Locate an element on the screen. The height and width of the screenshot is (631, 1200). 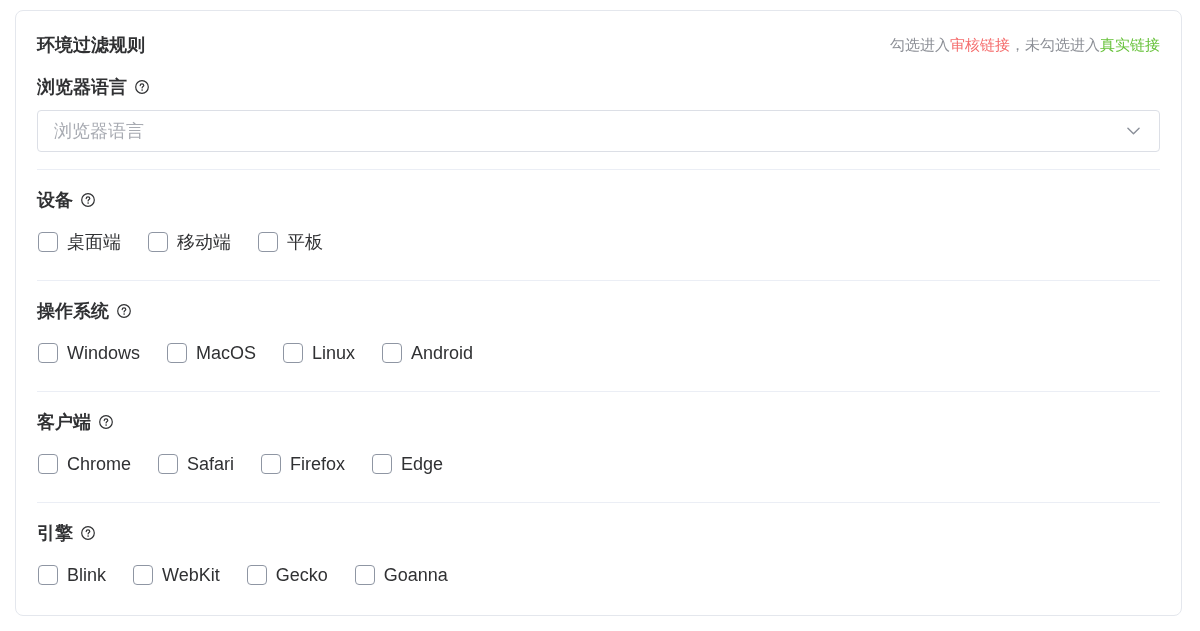
checkbox-label: Edge is located at coordinates (422, 464).